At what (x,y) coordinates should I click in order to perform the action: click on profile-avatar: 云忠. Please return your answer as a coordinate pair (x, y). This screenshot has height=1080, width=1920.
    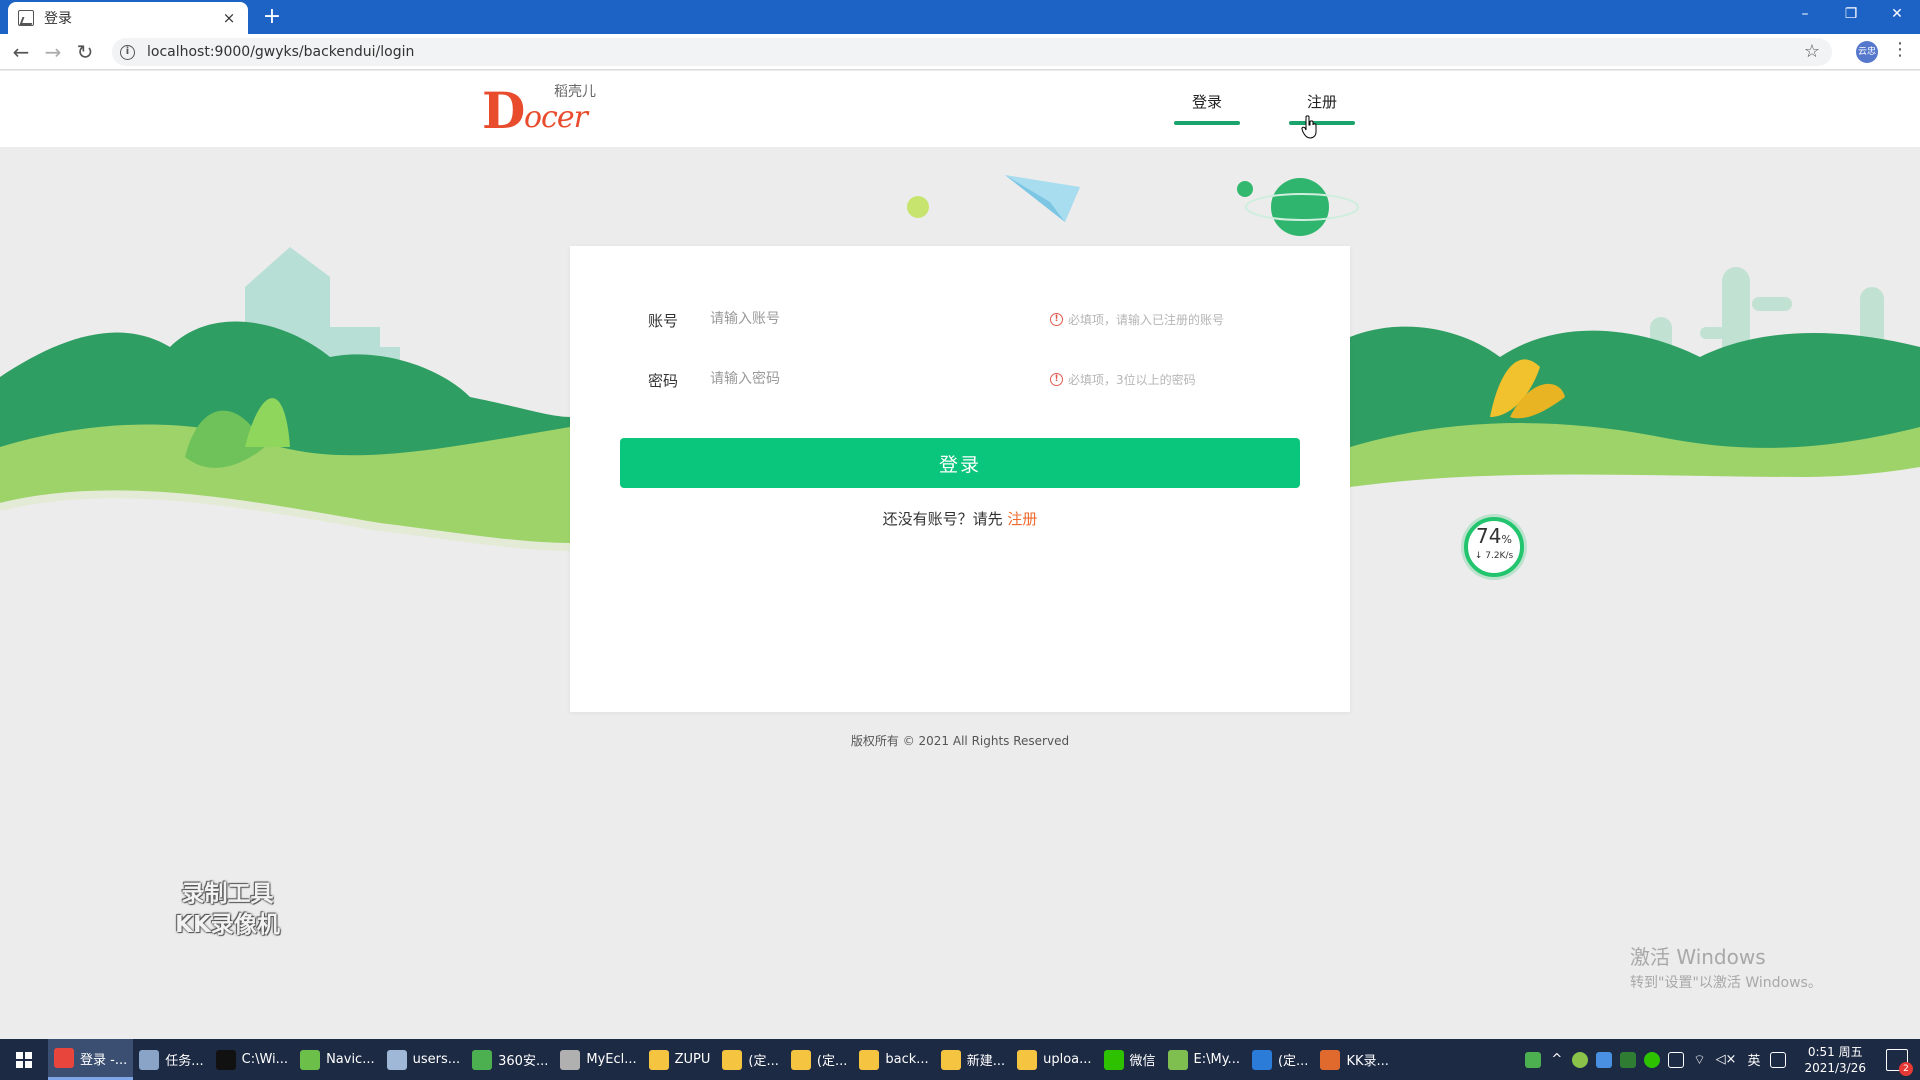
    Looking at the image, I should click on (1867, 52).